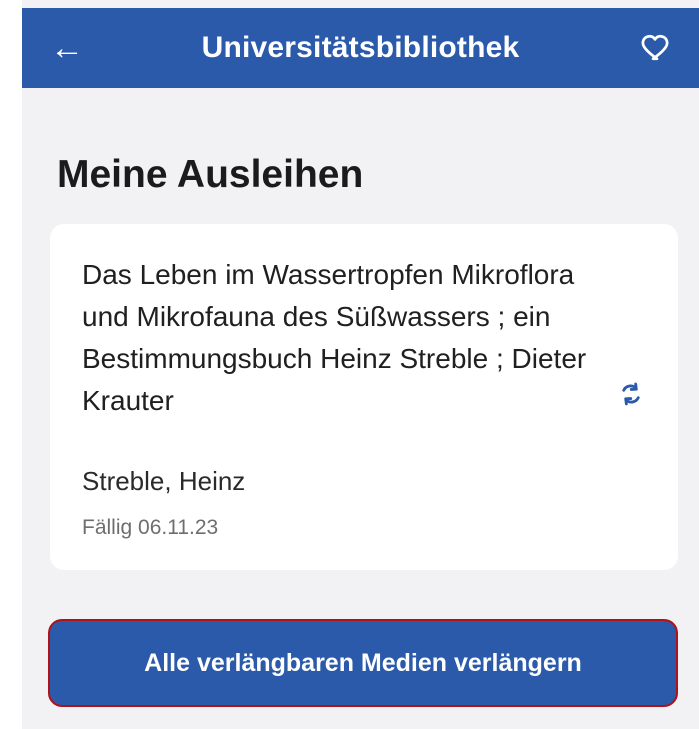 Image resolution: width=699 pixels, height=729 pixels. I want to click on renew-icon, so click(631, 394).